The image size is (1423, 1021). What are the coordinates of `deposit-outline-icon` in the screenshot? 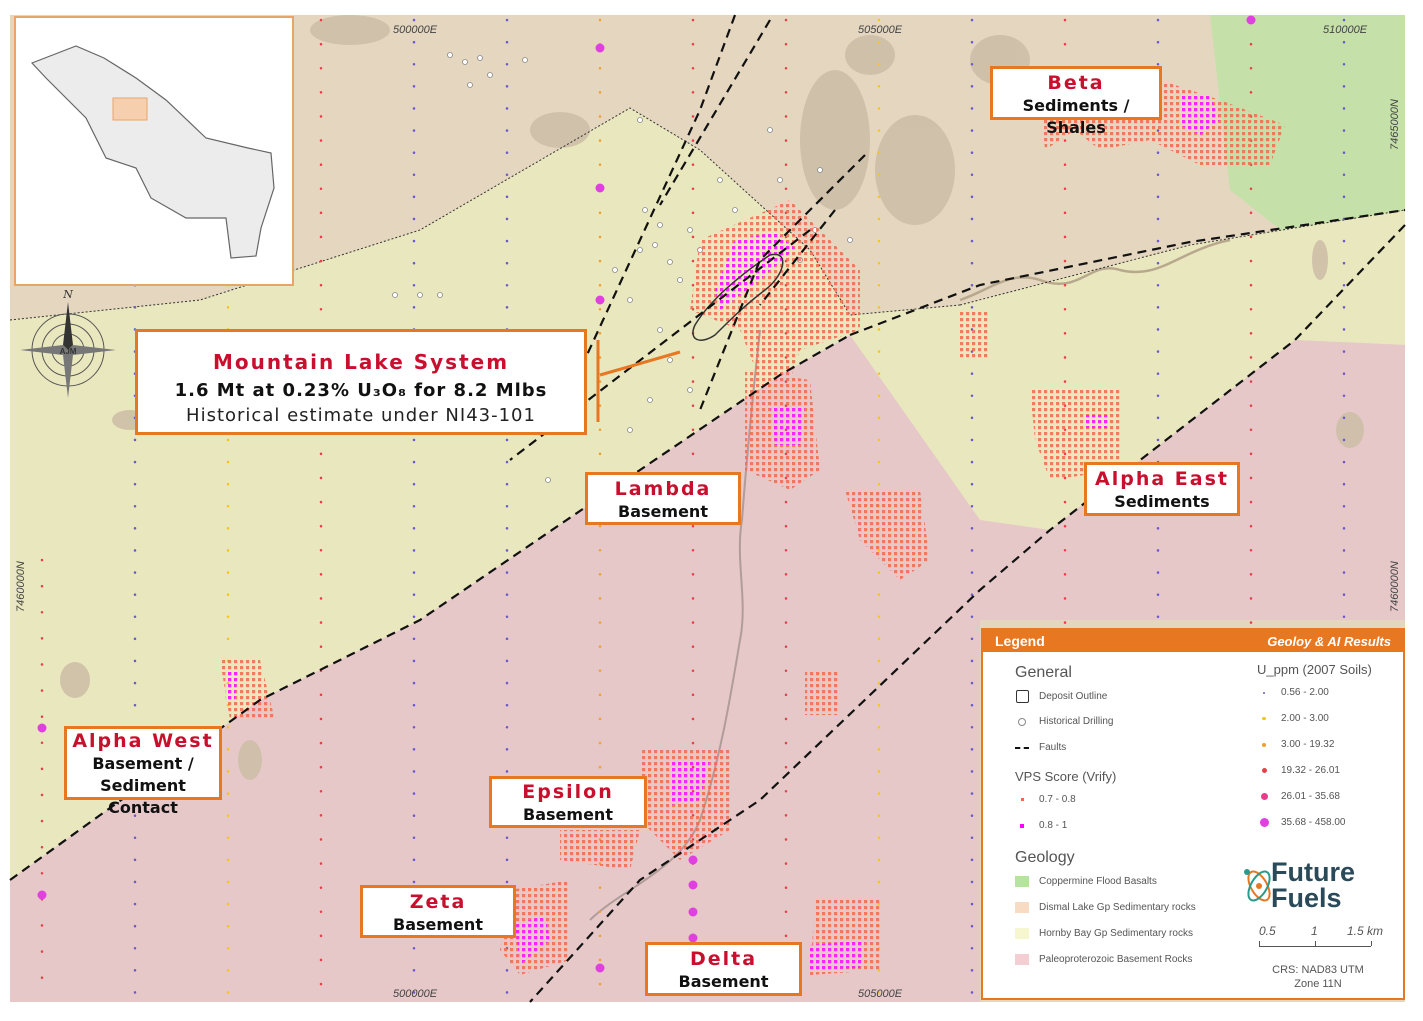 It's located at (1022, 696).